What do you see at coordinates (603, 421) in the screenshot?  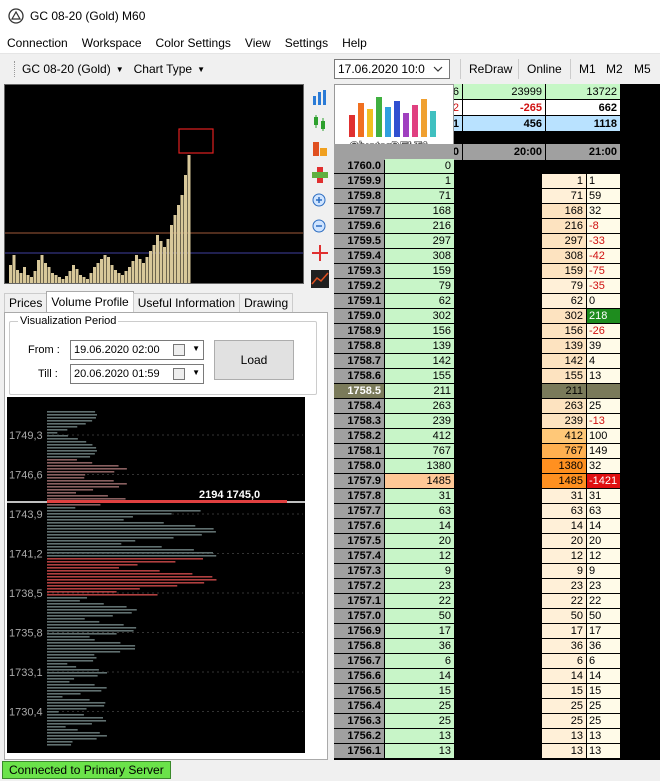 I see `cluster-delta-cell: -13` at bounding box center [603, 421].